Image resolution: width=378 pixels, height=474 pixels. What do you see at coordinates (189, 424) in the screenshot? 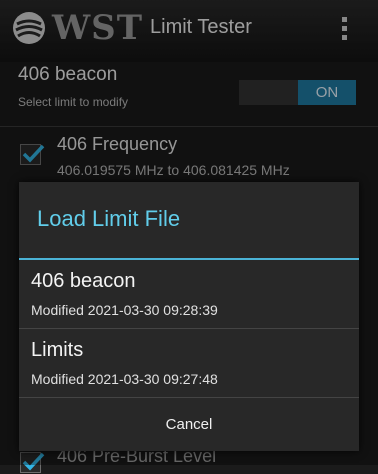
I see `cancel-button: Cancel` at bounding box center [189, 424].